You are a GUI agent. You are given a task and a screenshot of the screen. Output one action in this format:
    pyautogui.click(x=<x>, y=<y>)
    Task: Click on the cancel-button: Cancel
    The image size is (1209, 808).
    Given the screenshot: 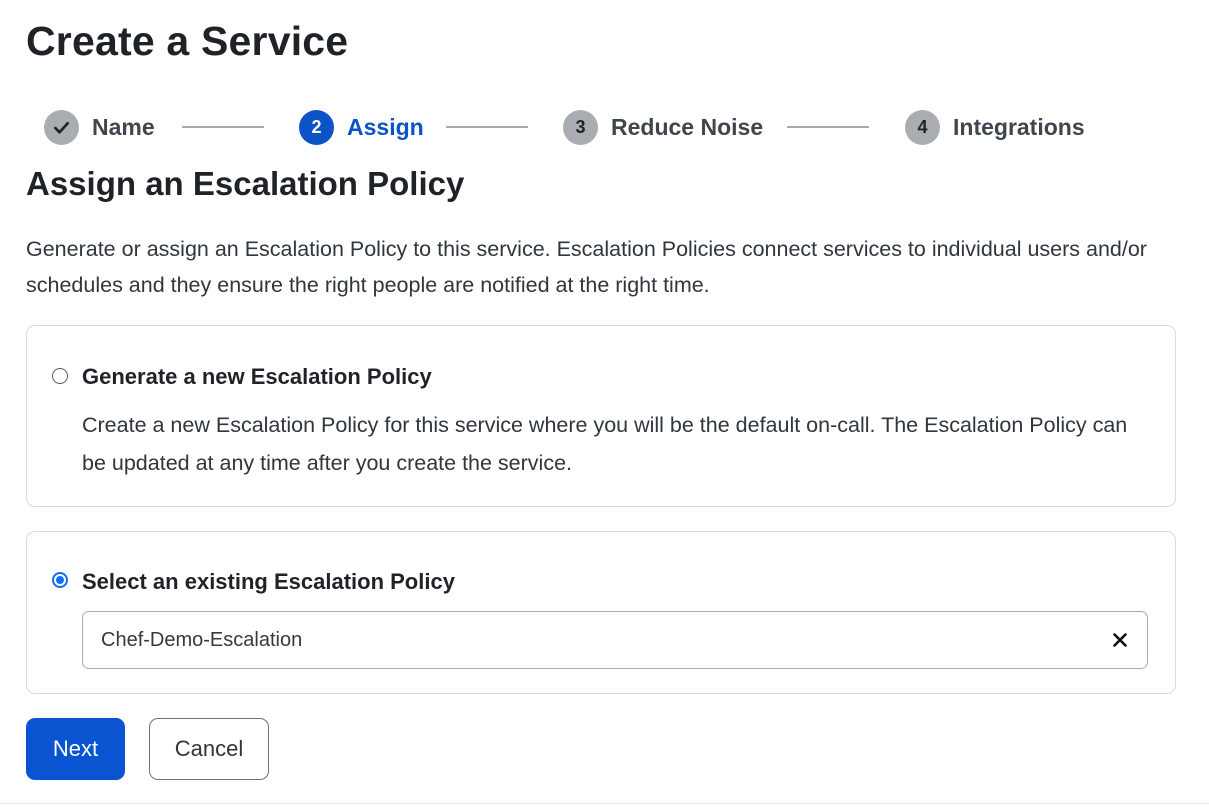 What is the action you would take?
    pyautogui.click(x=209, y=749)
    